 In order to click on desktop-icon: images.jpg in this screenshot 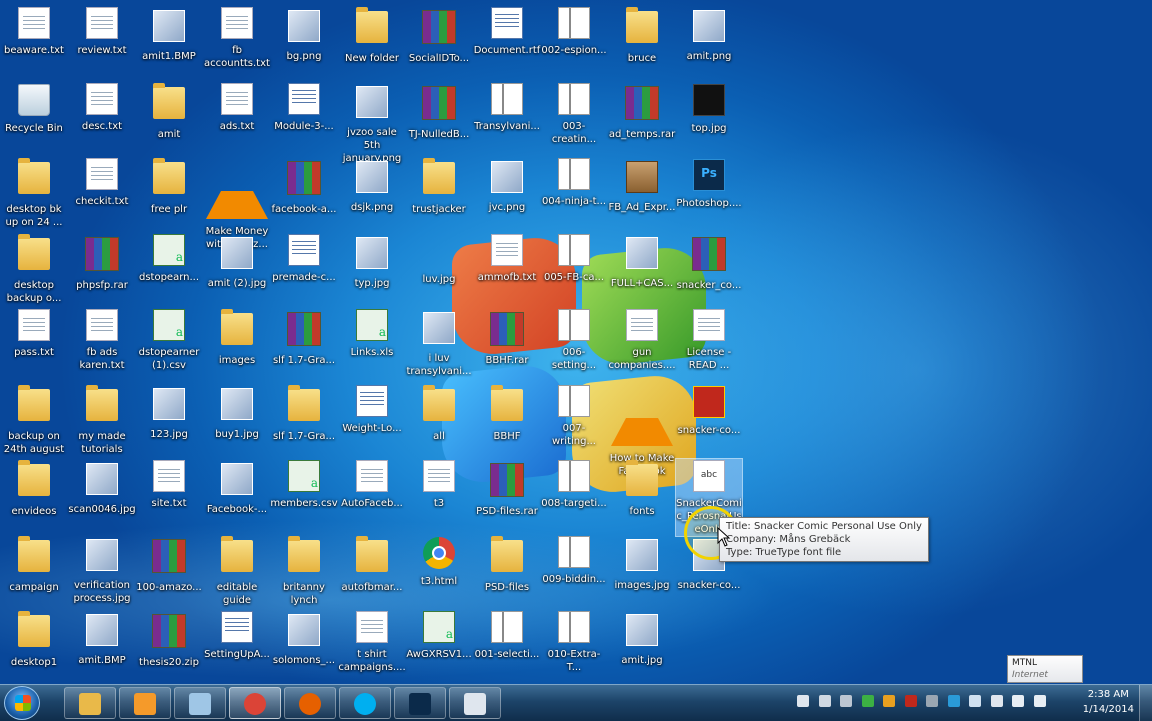, I will do `click(642, 563)`.